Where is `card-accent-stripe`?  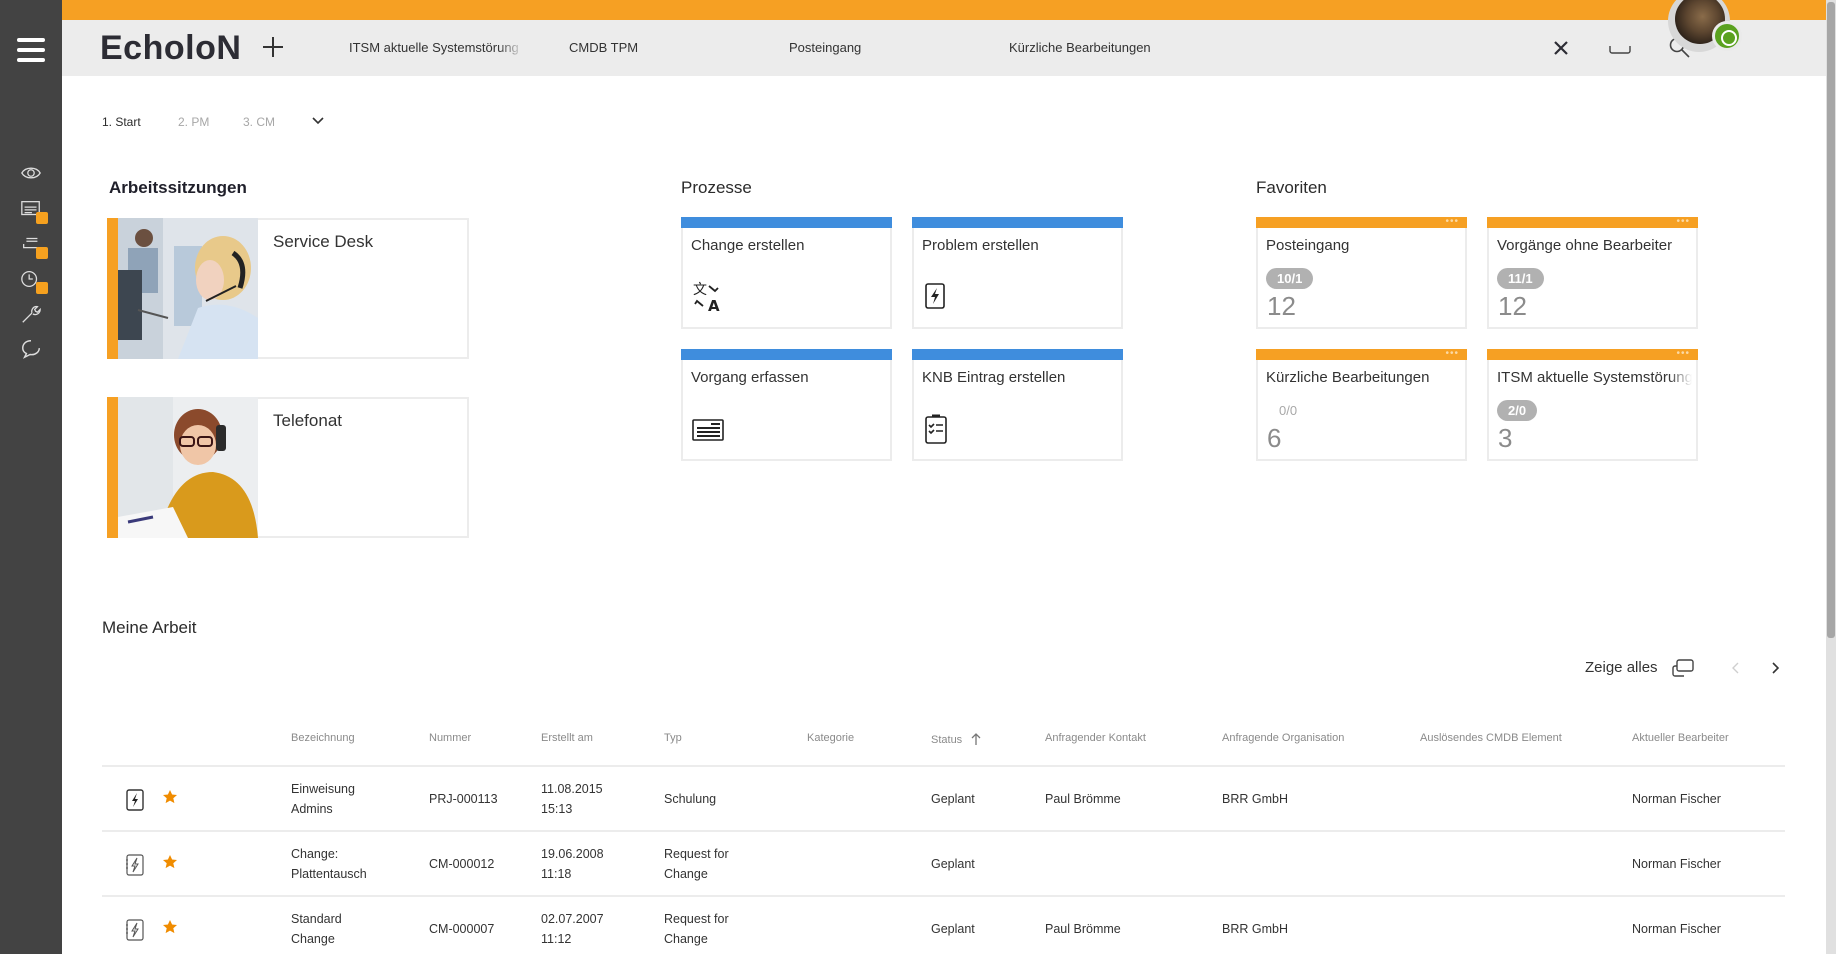
card-accent-stripe is located at coordinates (112, 467).